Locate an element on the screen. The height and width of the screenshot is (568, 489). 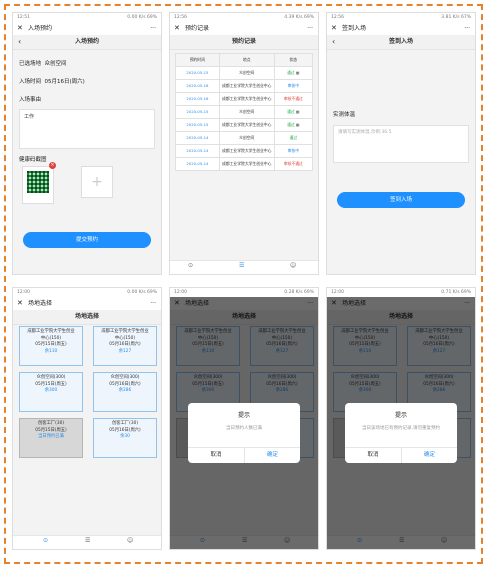
venue-card: 众创空间(300)05月16日(周六)余286 is located at coordinates (125, 392).